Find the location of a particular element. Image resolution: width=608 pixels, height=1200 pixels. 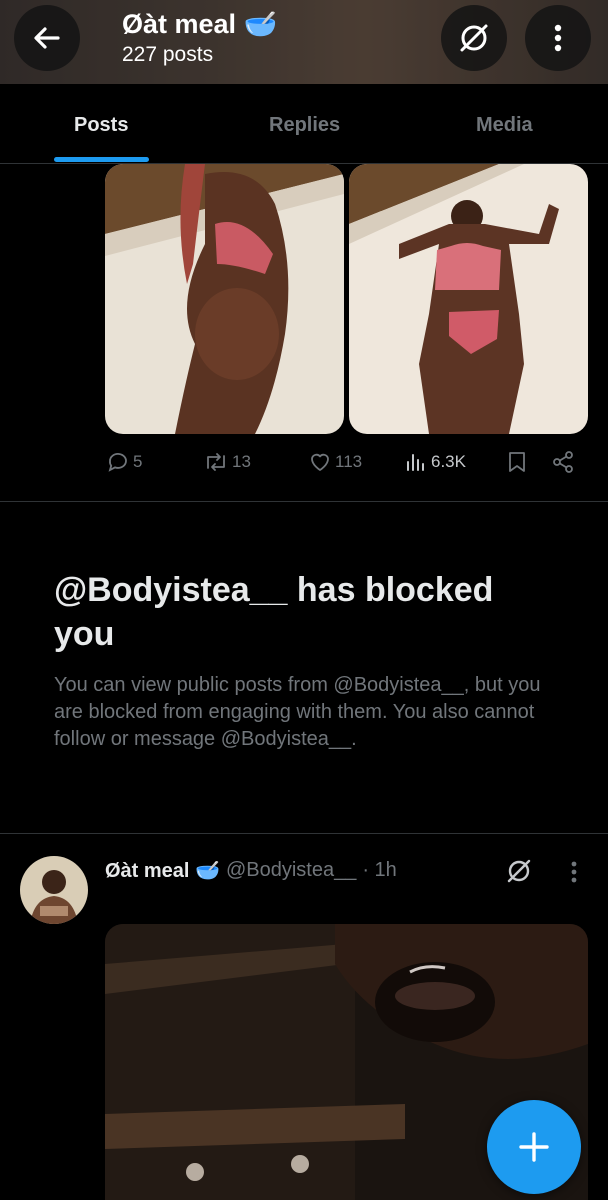

view-count: 6.3K is located at coordinates (448, 461).